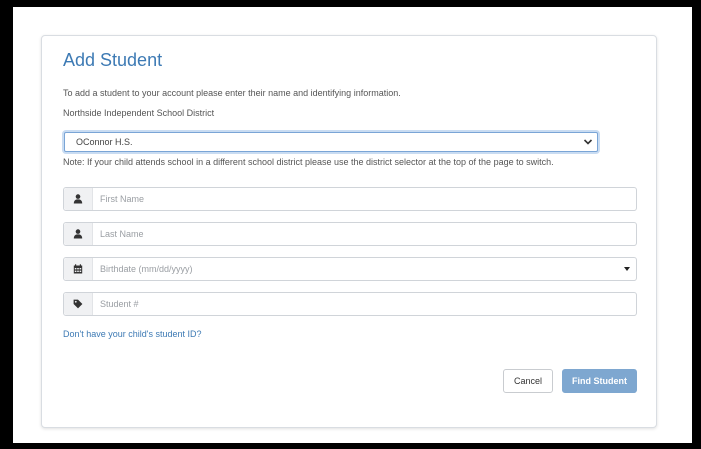  What do you see at coordinates (627, 269) in the screenshot?
I see `caret-down-icon` at bounding box center [627, 269].